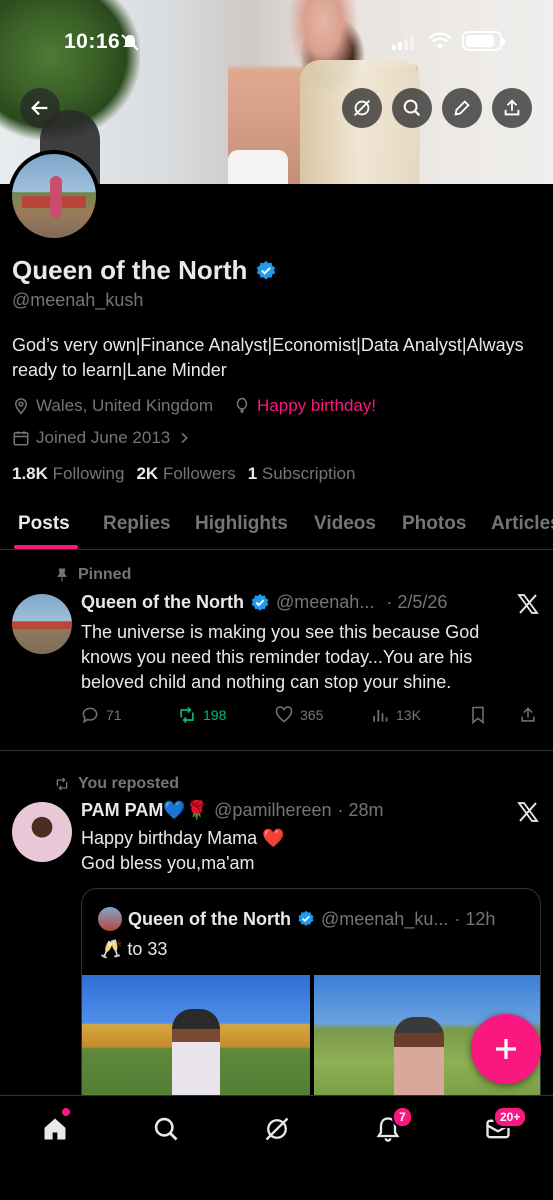 The height and width of the screenshot is (1200, 553). I want to click on messages-badge: 20+, so click(510, 1117).